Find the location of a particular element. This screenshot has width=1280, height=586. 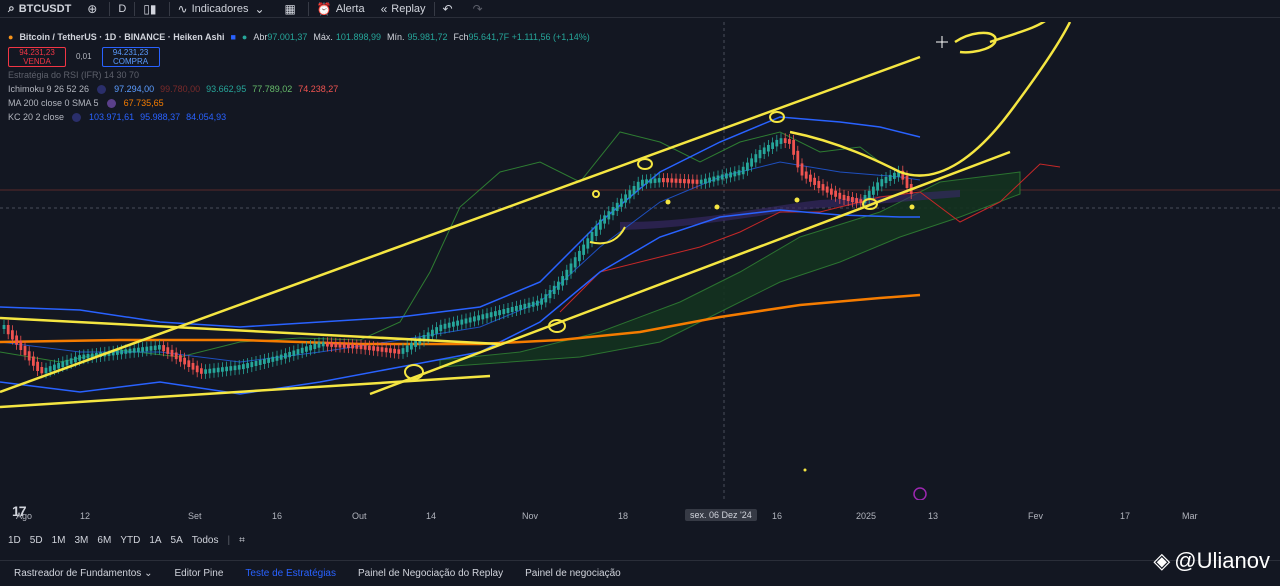

ma-row: MA 200 close 0 SMA 5 67.735,65 is located at coordinates (299, 103).